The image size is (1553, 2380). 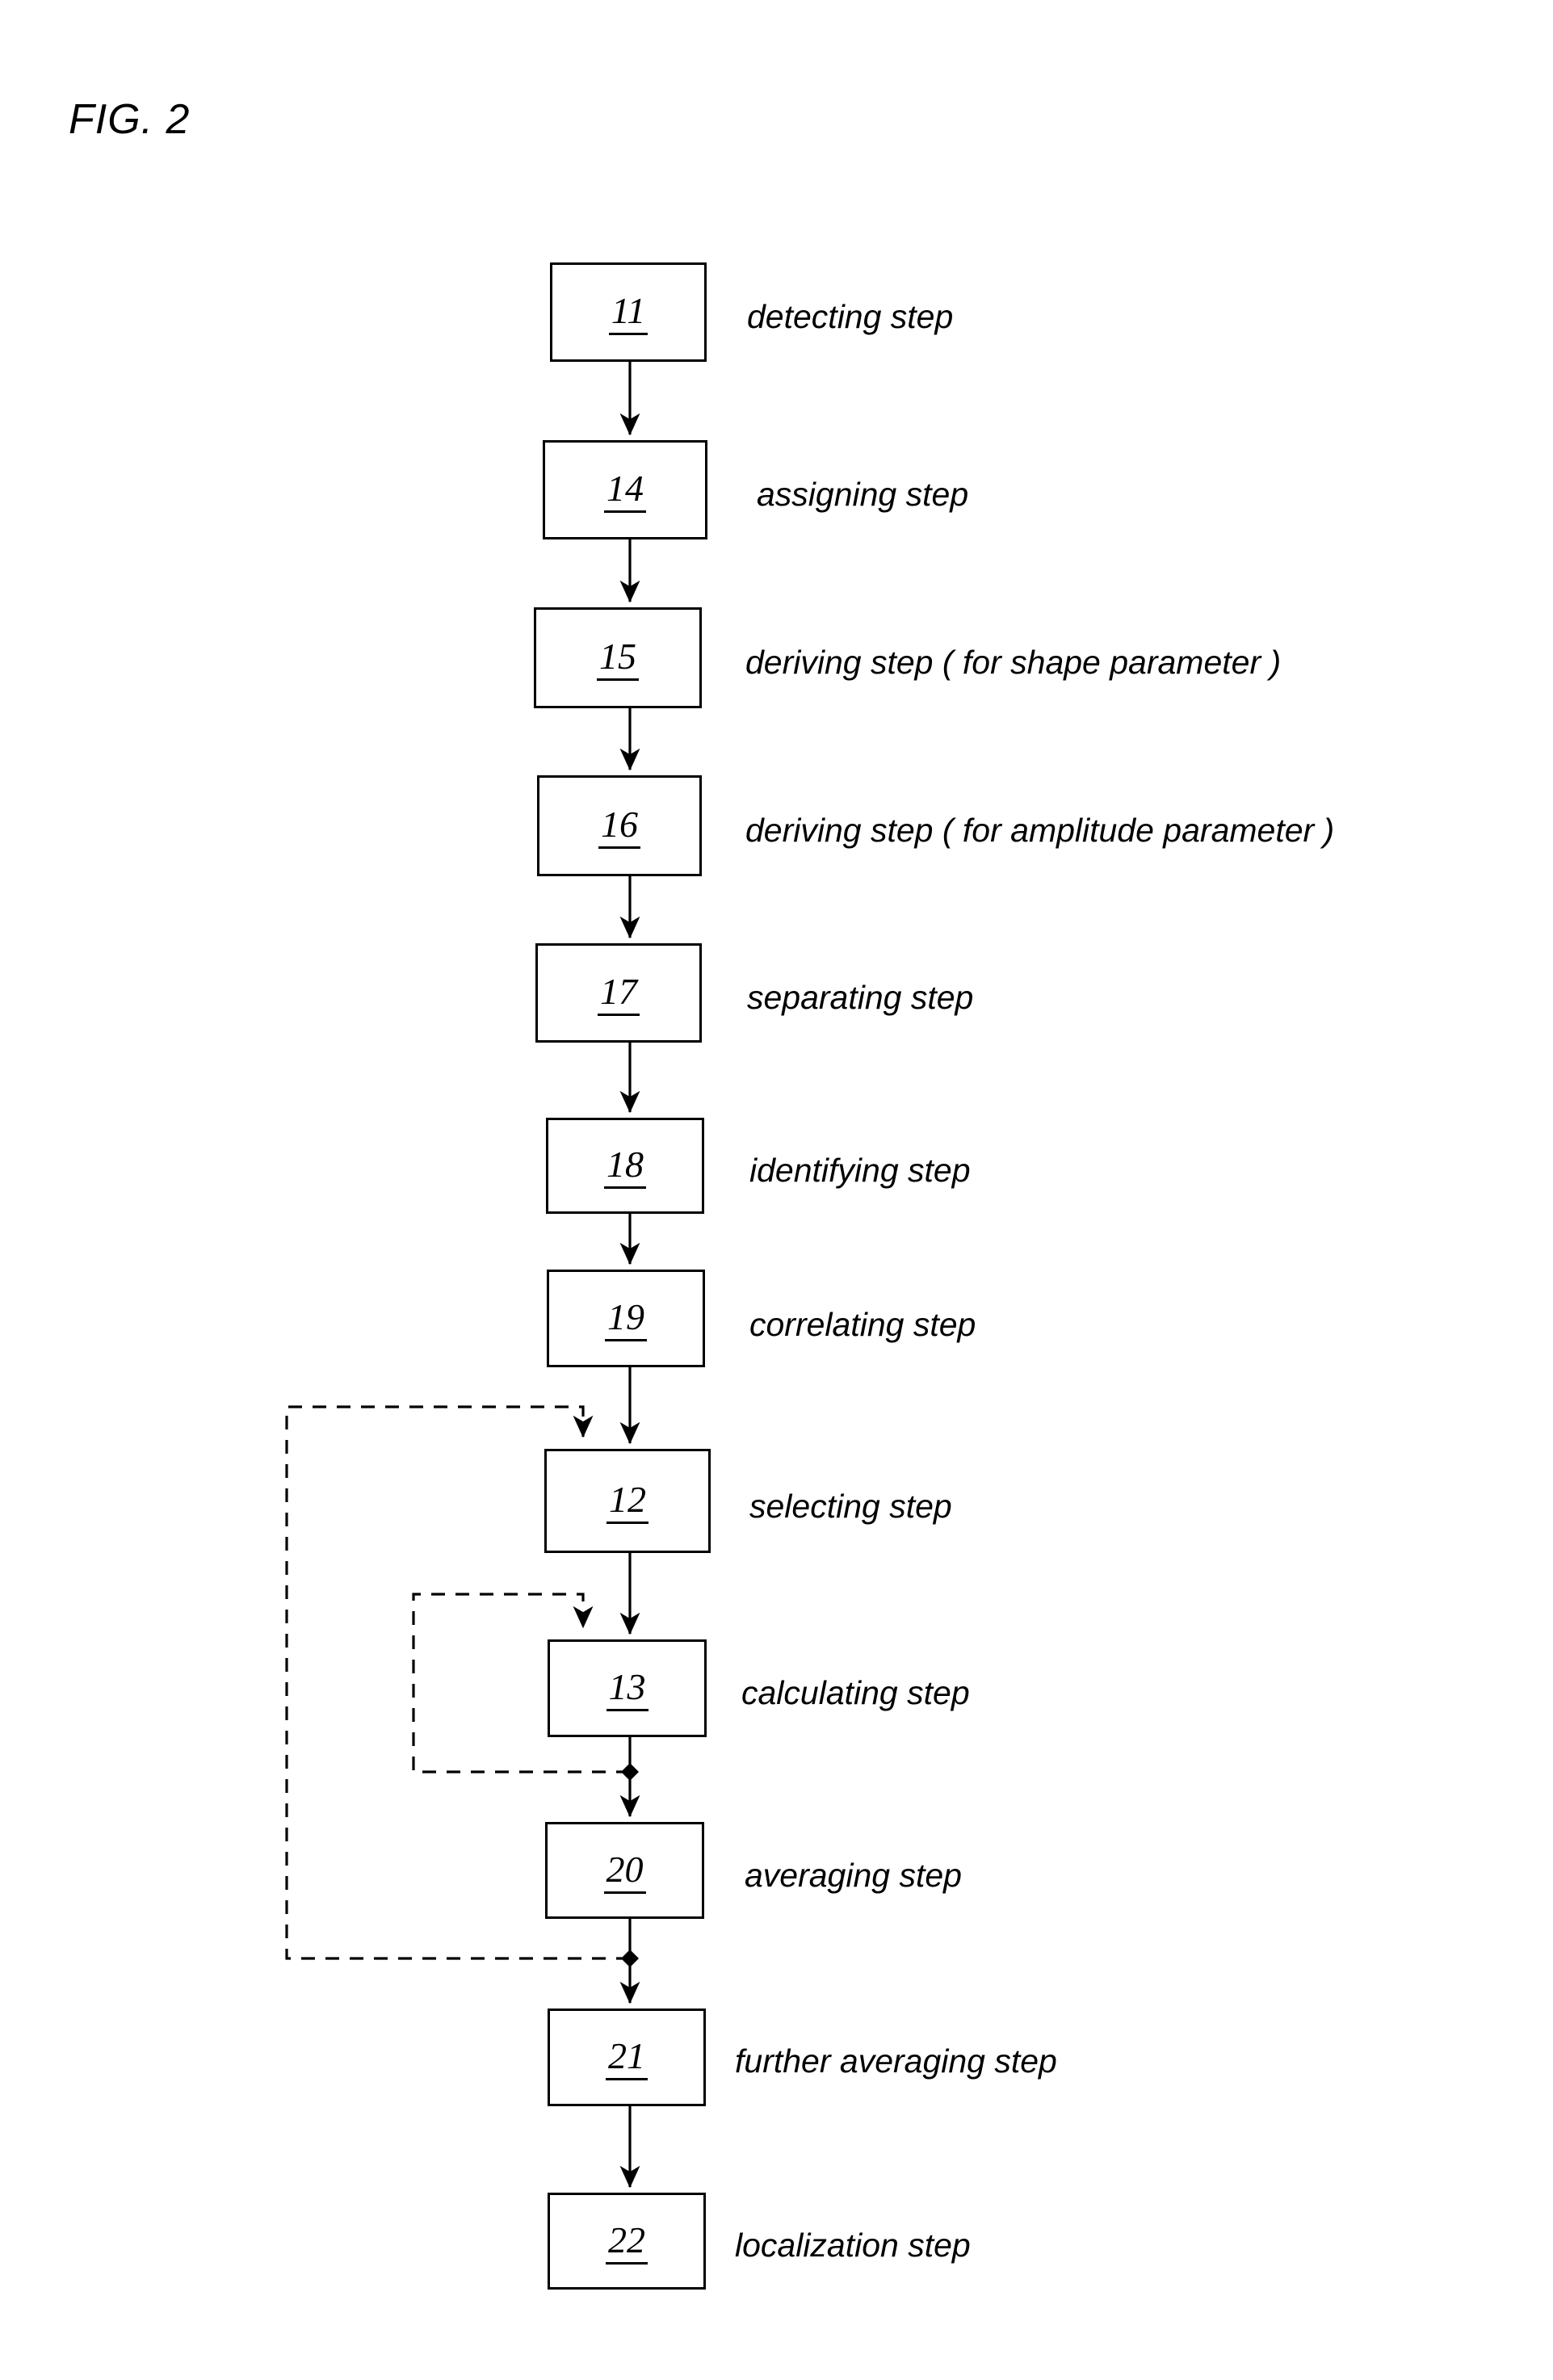 I want to click on step-label-14: assigning step, so click(x=863, y=495).